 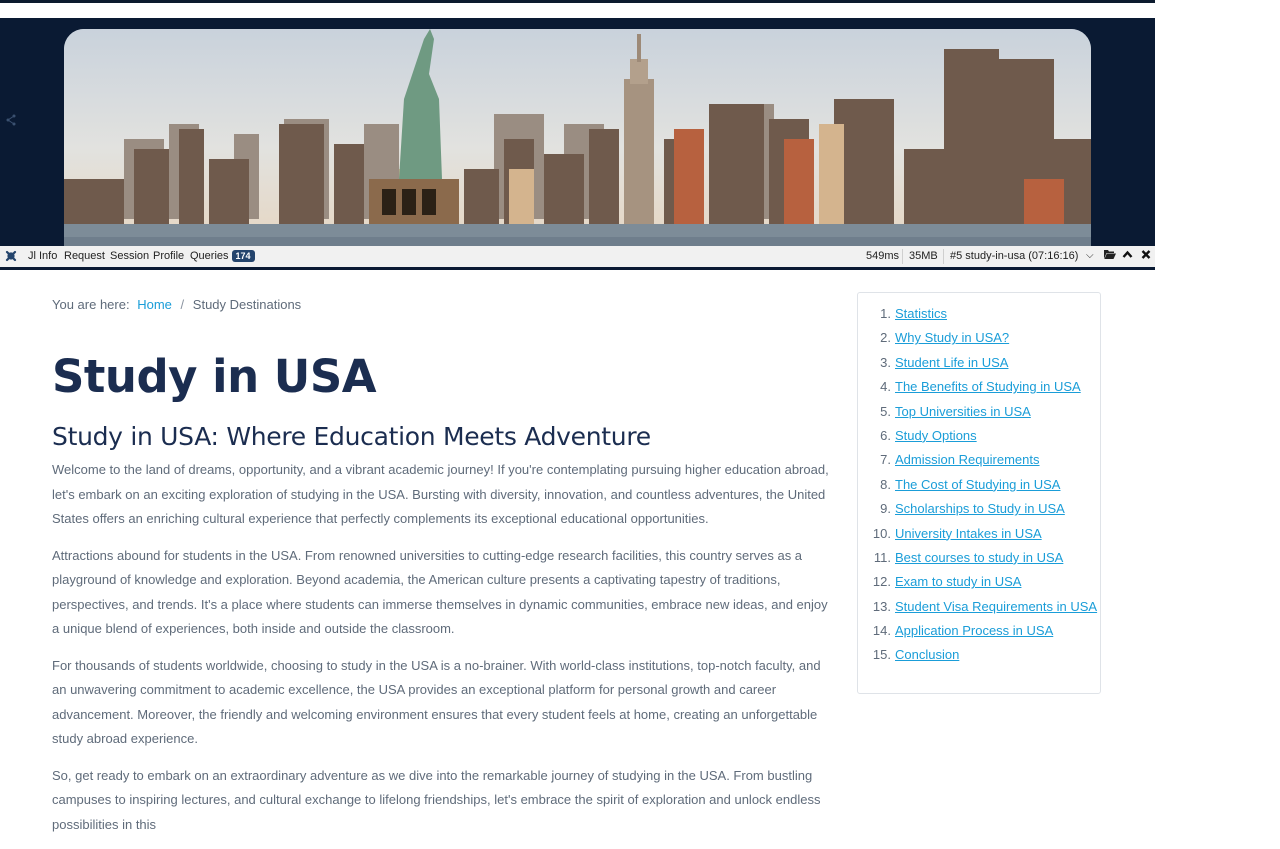 What do you see at coordinates (881, 606) in the screenshot?
I see `toc-item-number: 13.` at bounding box center [881, 606].